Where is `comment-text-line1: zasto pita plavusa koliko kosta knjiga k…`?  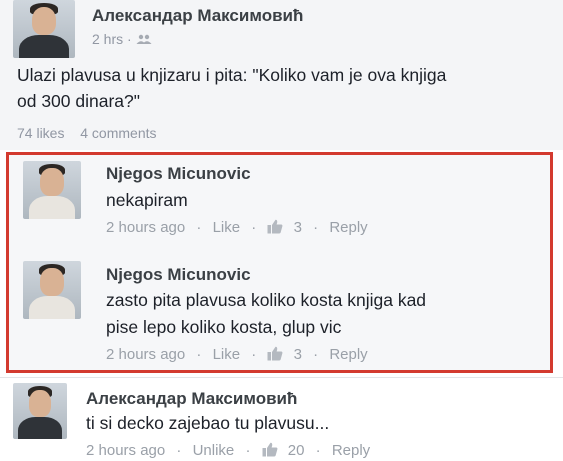
comment-text-line1: zasto pita plavusa koliko kosta knjiga k… is located at coordinates (266, 300).